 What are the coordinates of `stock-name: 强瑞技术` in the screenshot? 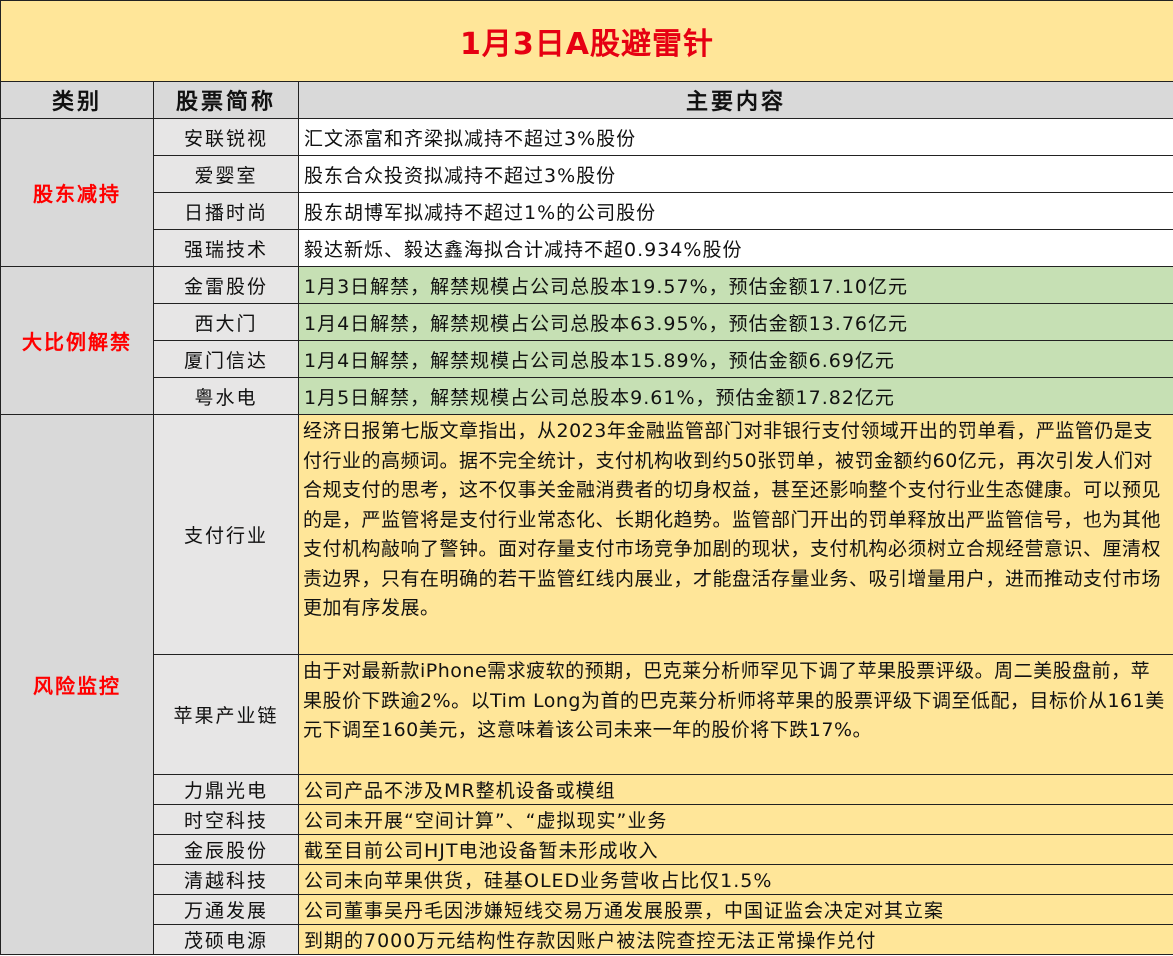 It's located at (226, 248).